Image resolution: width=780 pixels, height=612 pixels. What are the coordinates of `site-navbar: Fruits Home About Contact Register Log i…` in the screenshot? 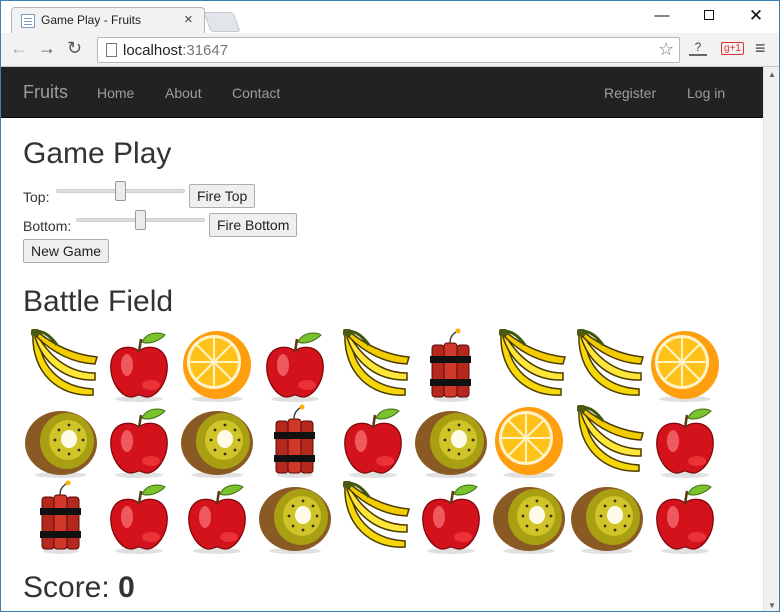 It's located at (382, 92).